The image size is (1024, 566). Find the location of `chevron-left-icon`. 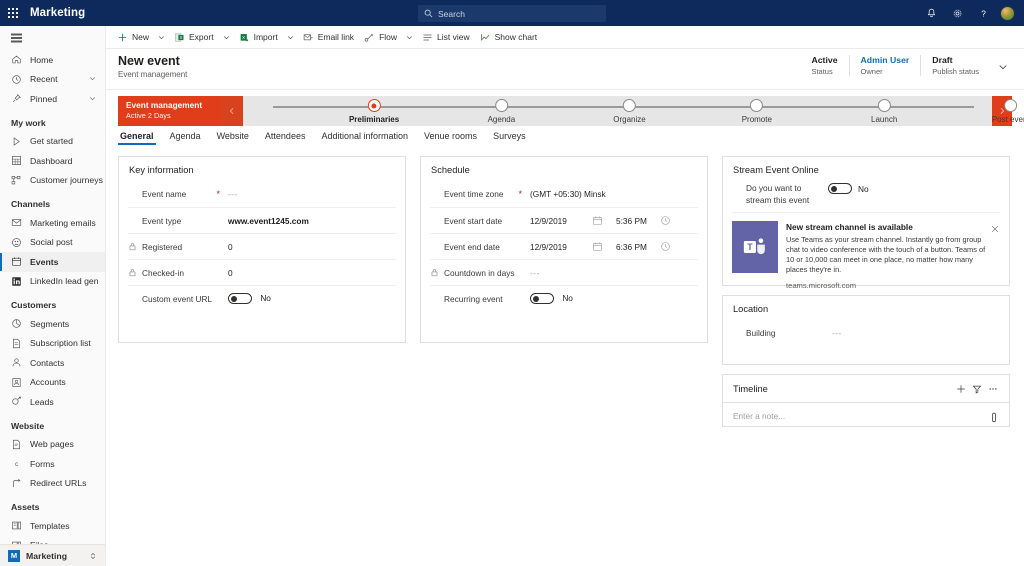

chevron-left-icon is located at coordinates (232, 111).